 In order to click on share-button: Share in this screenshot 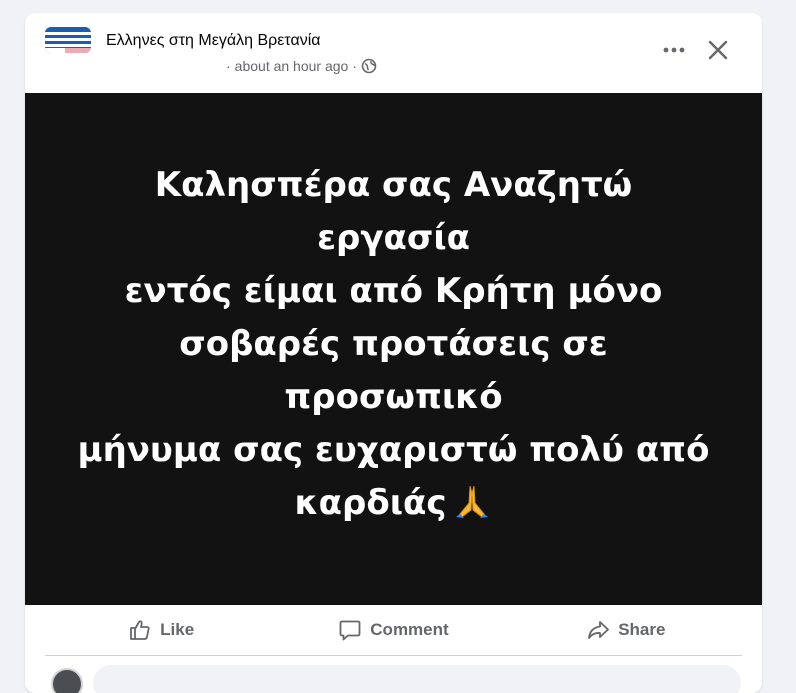, I will do `click(626, 630)`.